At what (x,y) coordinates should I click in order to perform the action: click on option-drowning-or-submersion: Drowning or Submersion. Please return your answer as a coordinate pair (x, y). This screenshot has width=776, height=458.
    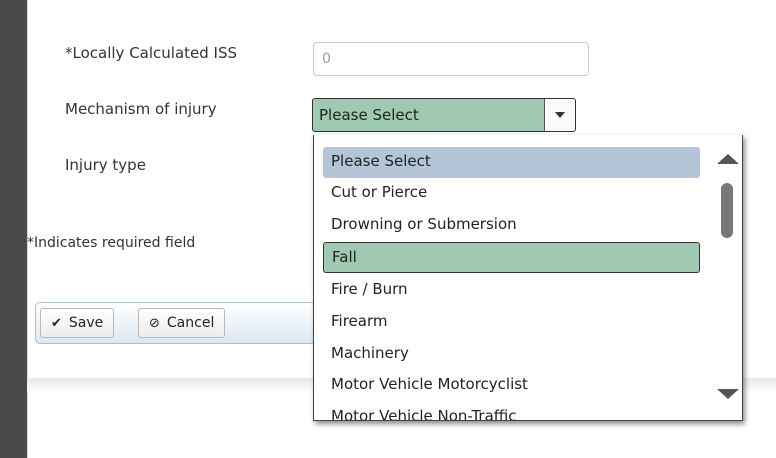
    Looking at the image, I should click on (511, 225).